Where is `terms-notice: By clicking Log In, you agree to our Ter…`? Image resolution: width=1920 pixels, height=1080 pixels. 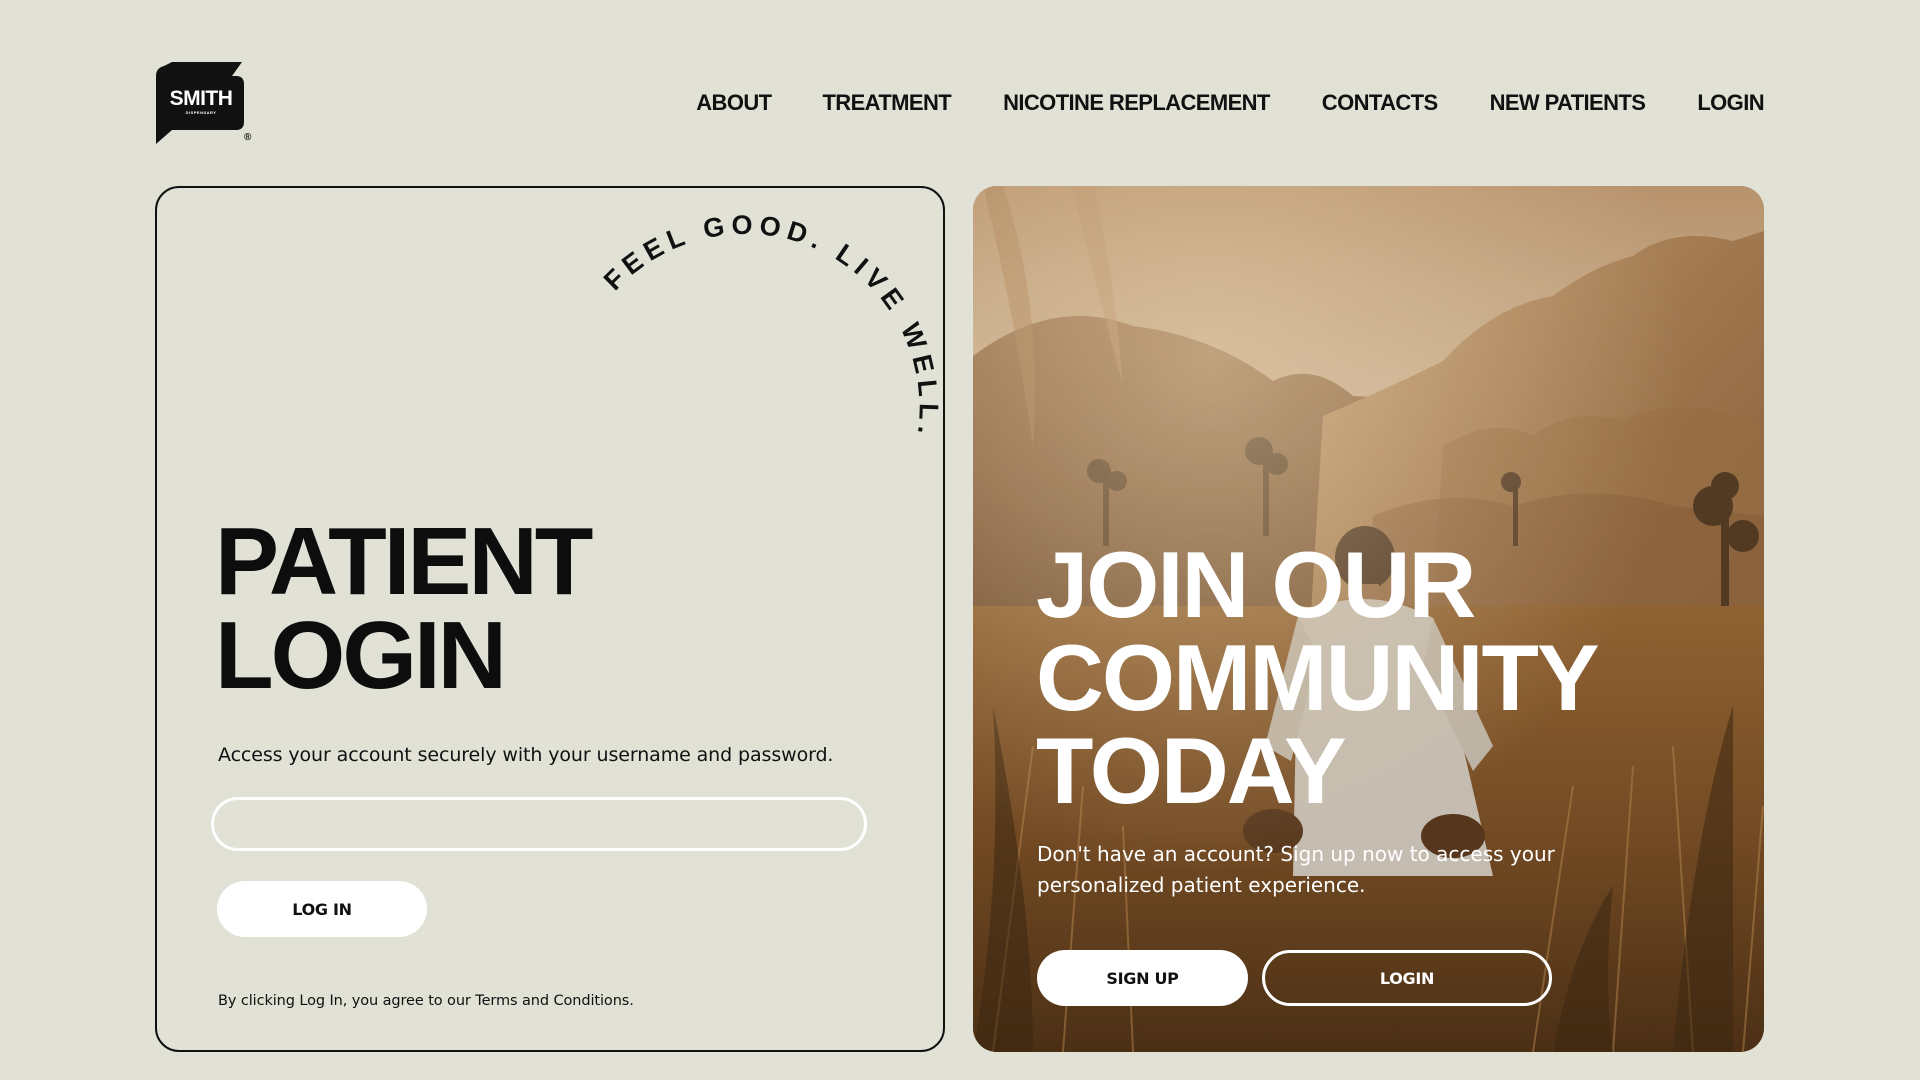
terms-notice: By clicking Log In, you agree to our Ter… is located at coordinates (426, 1001).